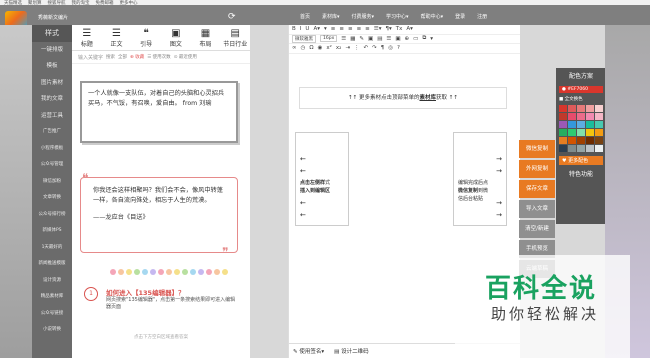 The width and height of the screenshot is (650, 358). Describe the element at coordinates (397, 16) in the screenshot. I see `nav-item: 学习中心▾` at that location.